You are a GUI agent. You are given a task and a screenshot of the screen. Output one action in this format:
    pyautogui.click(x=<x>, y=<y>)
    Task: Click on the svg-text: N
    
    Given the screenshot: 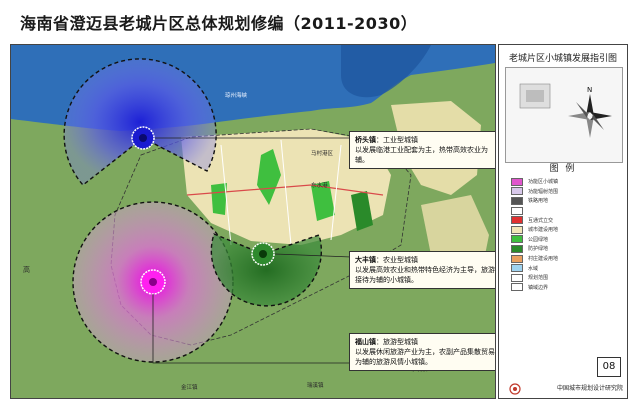 What is the action you would take?
    pyautogui.click(x=589, y=90)
    